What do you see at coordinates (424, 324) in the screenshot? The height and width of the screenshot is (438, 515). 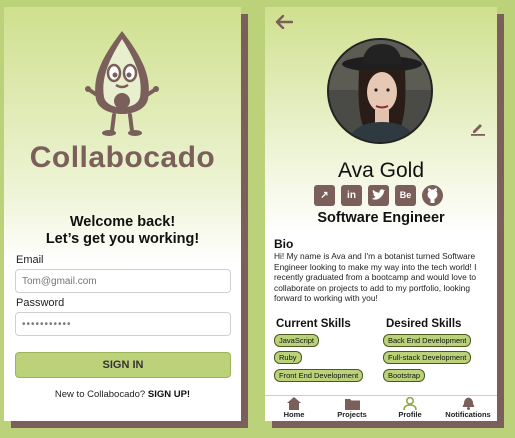 I see `desired-skills-heading: Desired Skills` at bounding box center [424, 324].